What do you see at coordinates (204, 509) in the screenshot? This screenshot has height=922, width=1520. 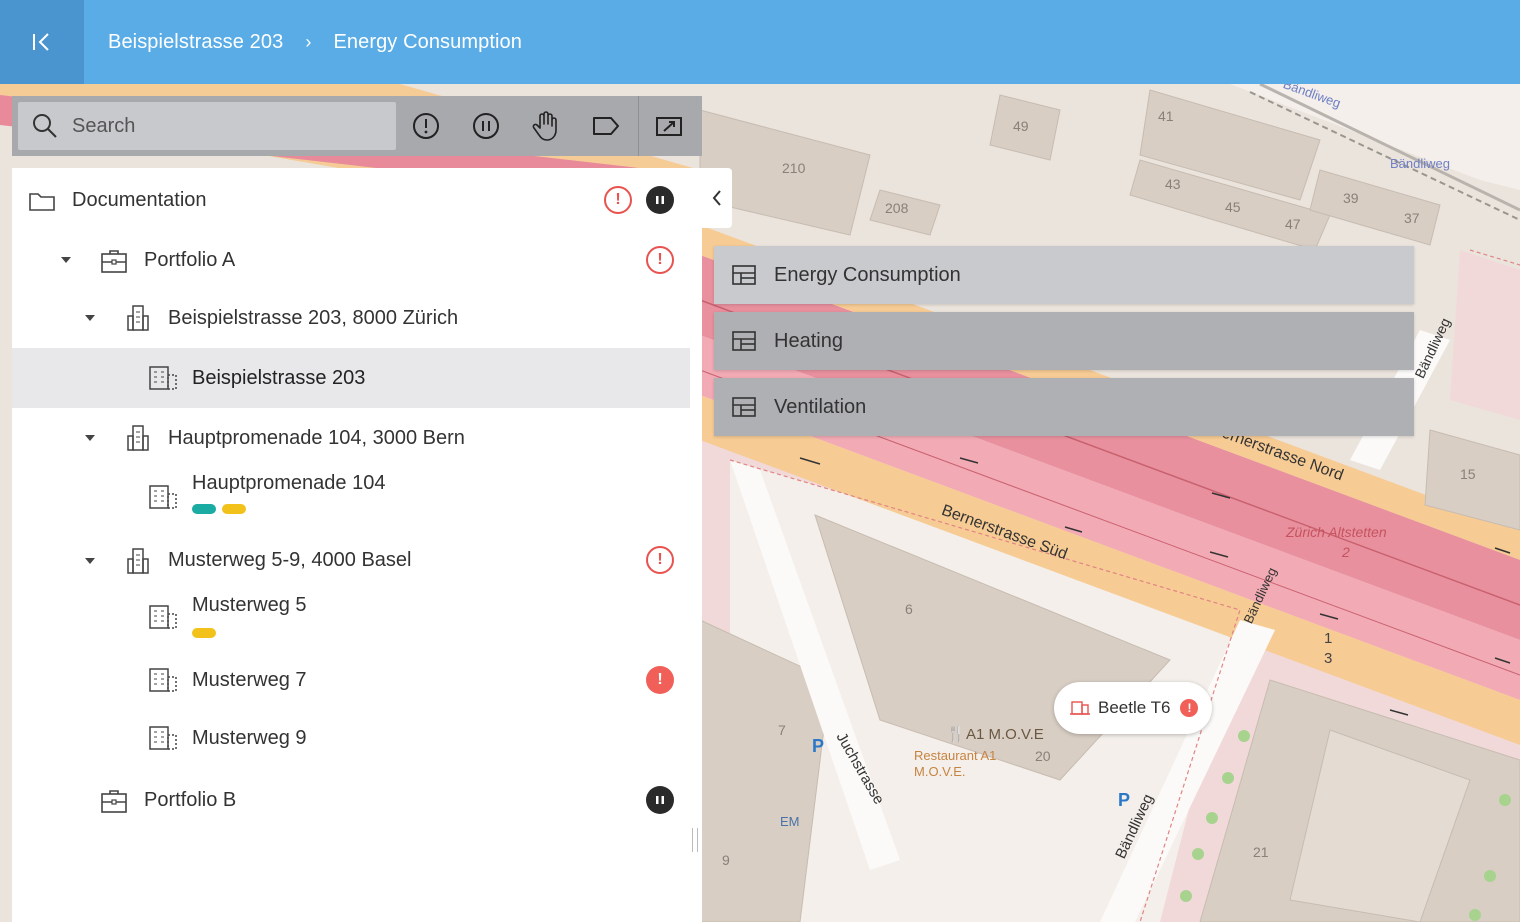 I see `tag-pill-teal` at bounding box center [204, 509].